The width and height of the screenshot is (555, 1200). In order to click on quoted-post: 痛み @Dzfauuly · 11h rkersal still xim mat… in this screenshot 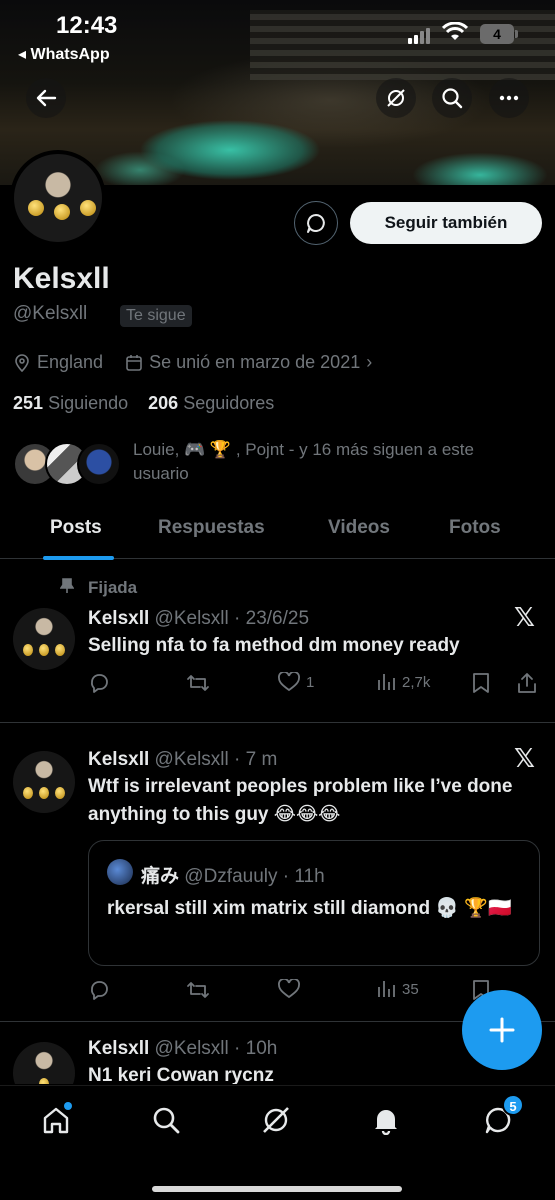, I will do `click(314, 903)`.